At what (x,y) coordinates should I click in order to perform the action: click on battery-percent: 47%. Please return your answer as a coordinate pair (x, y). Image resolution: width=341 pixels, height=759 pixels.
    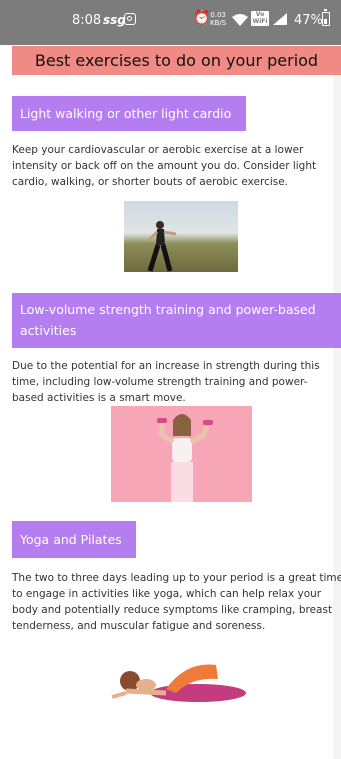
    Looking at the image, I should click on (308, 20).